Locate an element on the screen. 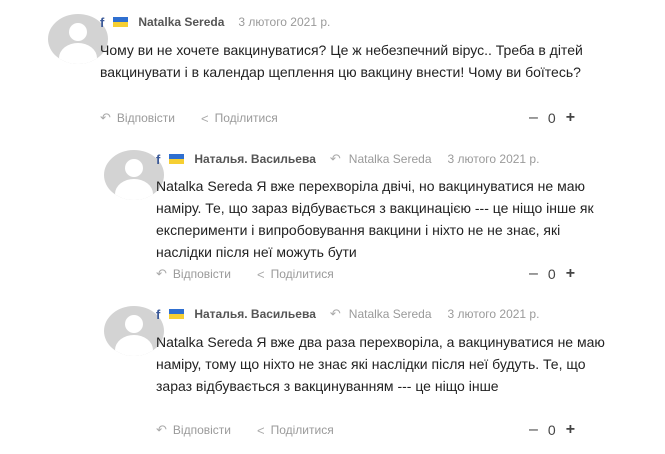 Image resolution: width=665 pixels, height=454 pixels. comment-header: f Natalka Sereda 3 лютого 2021 р. is located at coordinates (215, 22).